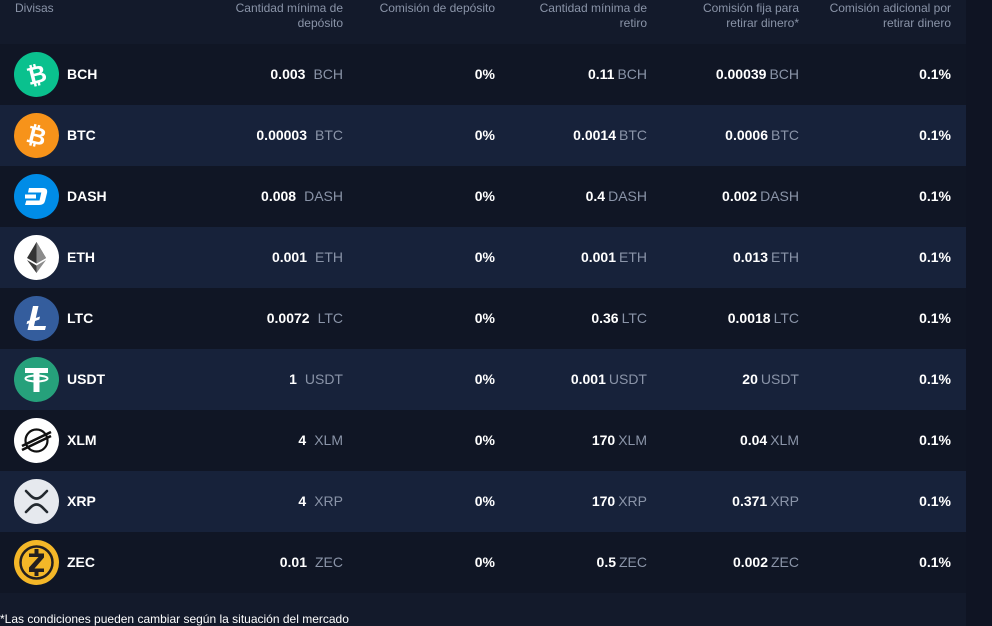 This screenshot has width=992, height=626. I want to click on min-deposit-cell: 0.0072 LTC, so click(305, 318).